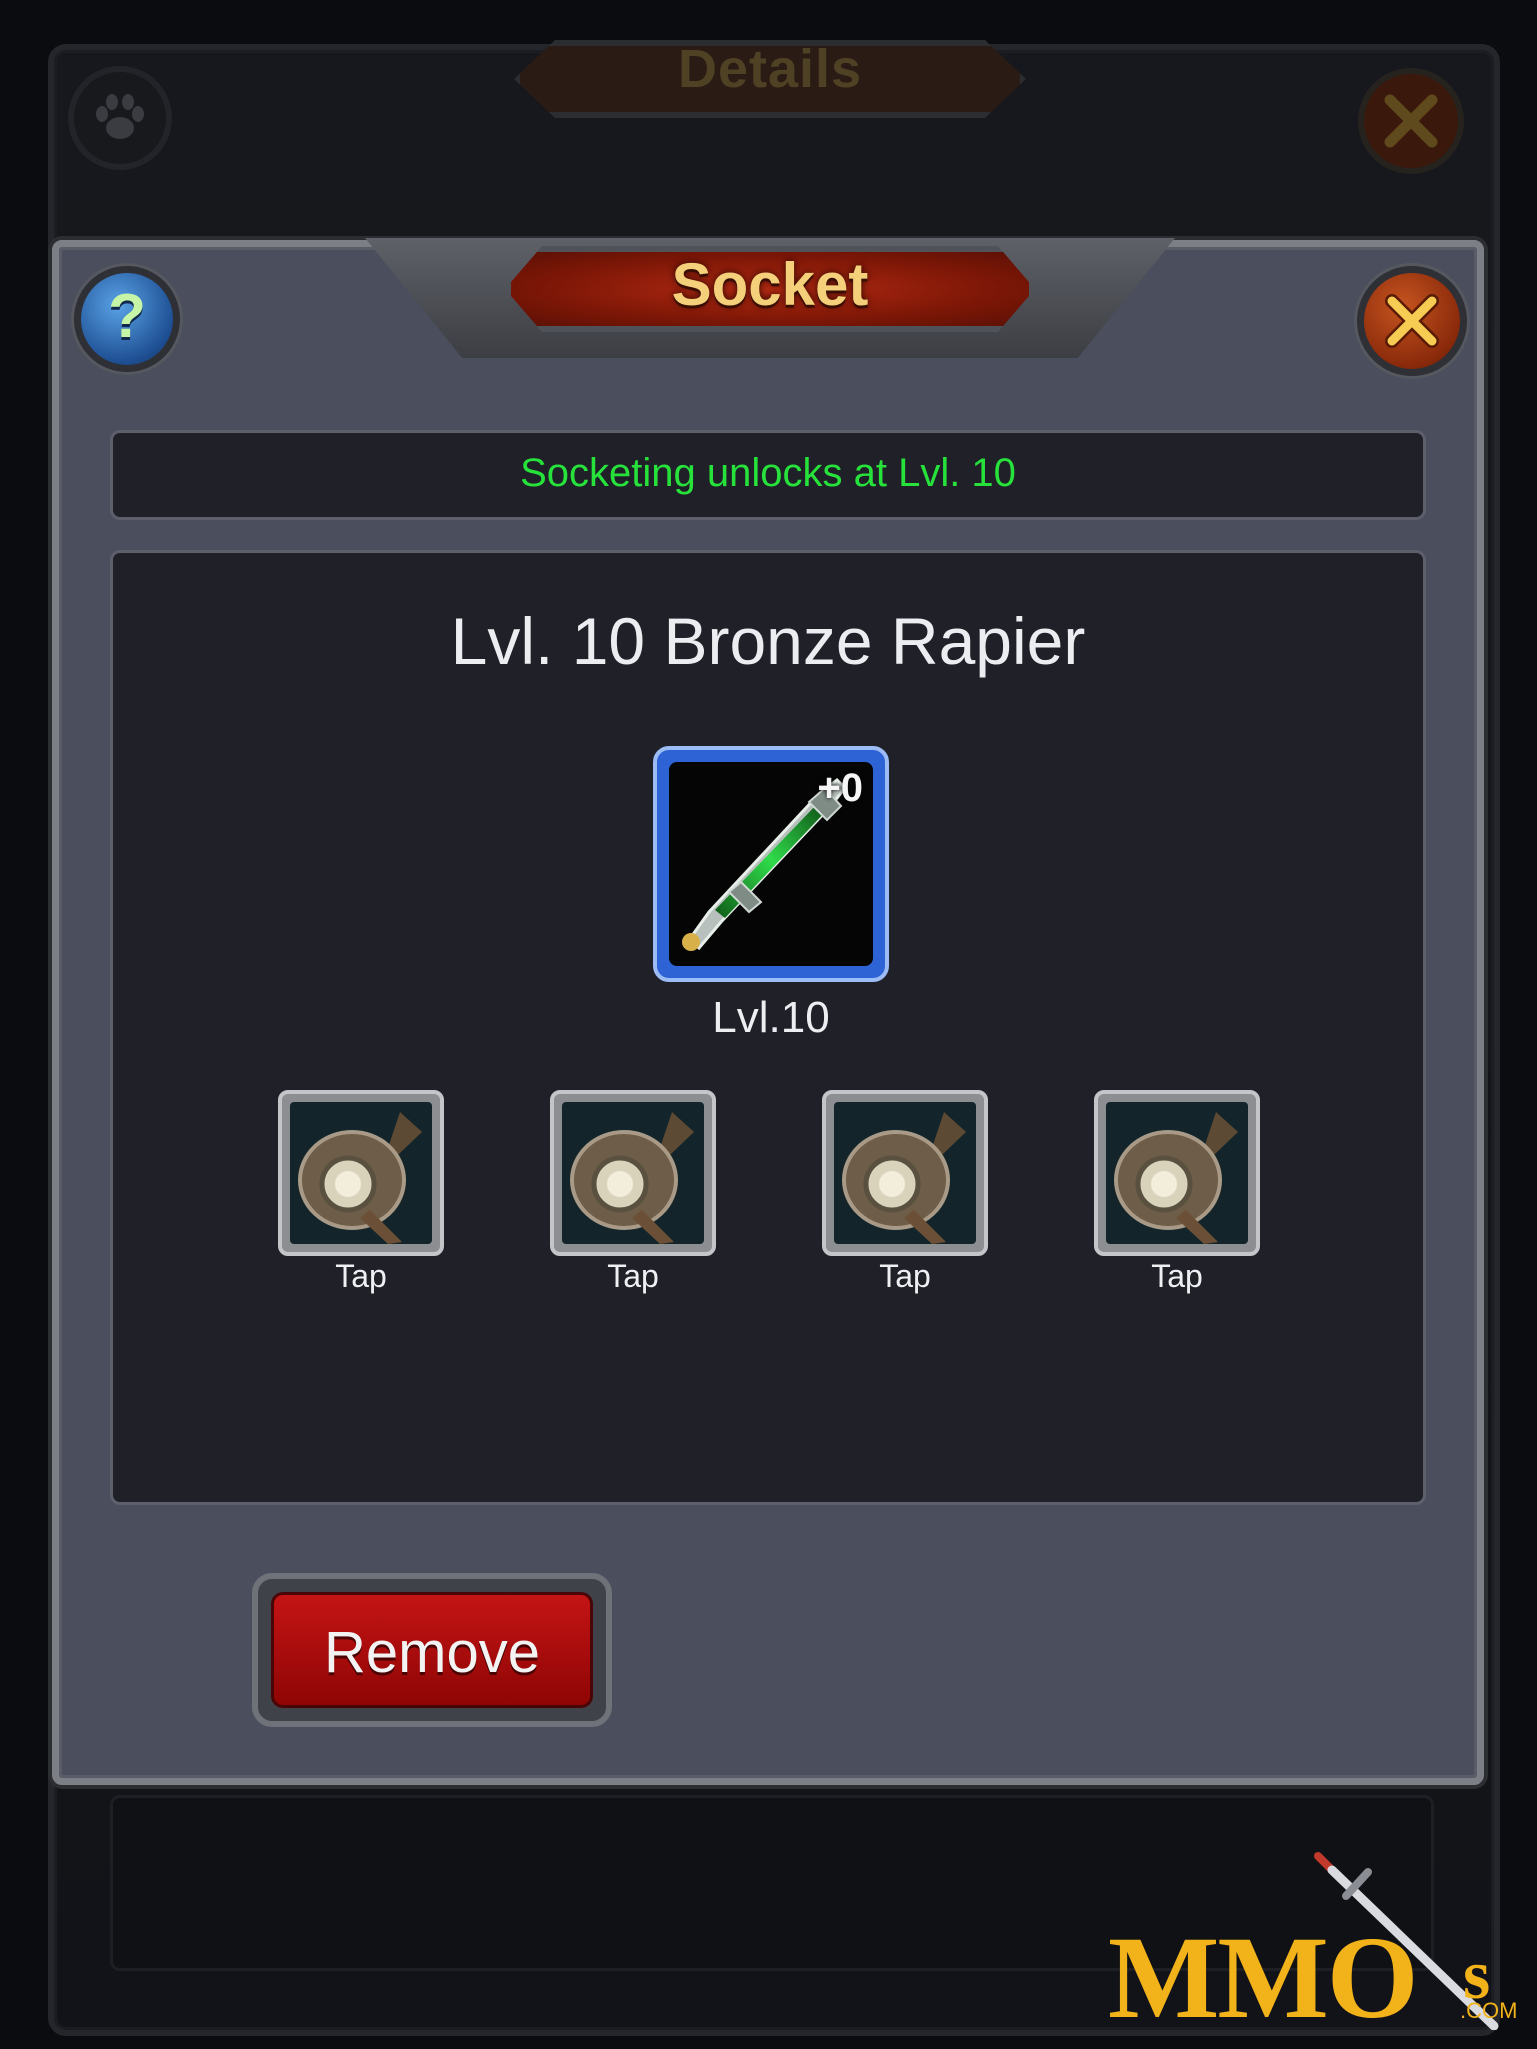 This screenshot has height=2049, width=1537. I want to click on item-slot-inner: +0, so click(771, 864).